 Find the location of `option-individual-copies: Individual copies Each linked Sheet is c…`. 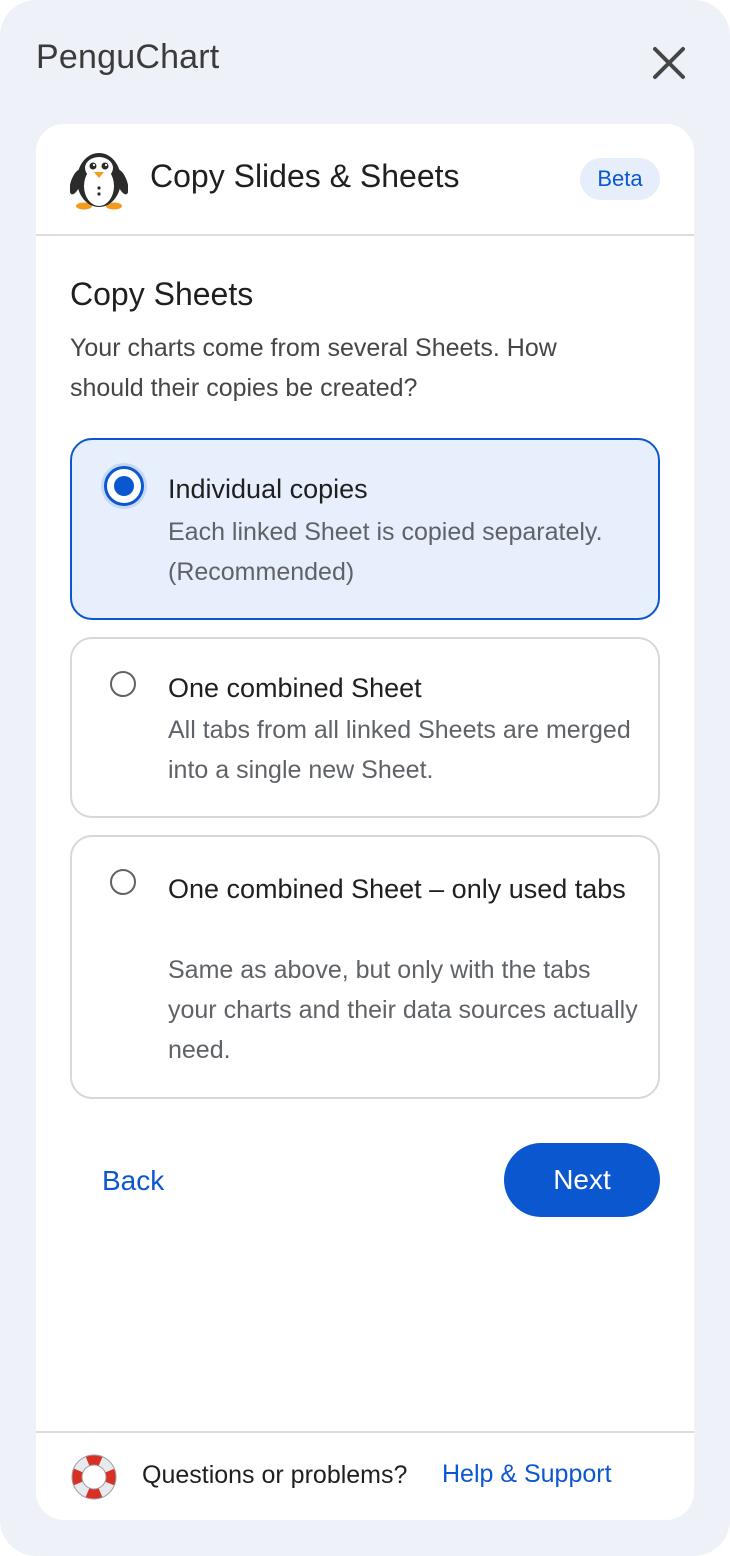

option-individual-copies: Individual copies Each linked Sheet is c… is located at coordinates (365, 529).